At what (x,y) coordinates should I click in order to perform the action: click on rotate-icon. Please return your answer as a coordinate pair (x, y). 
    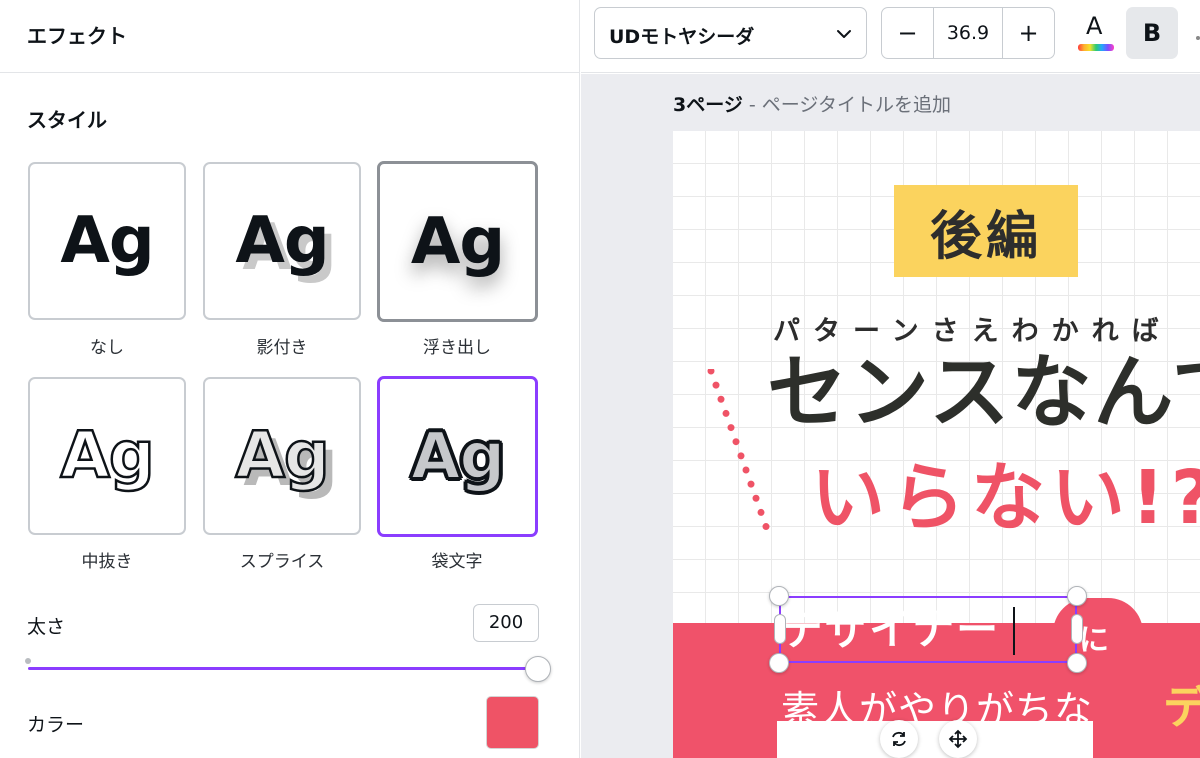
    Looking at the image, I should click on (899, 739).